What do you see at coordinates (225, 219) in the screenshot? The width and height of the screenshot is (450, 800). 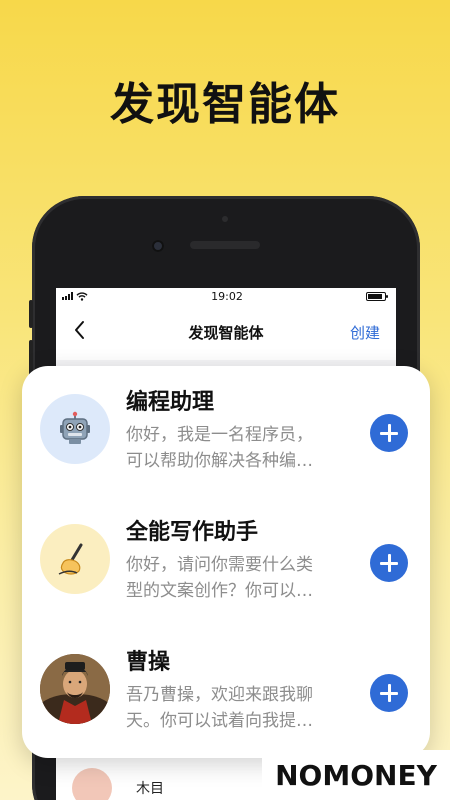 I see `phone-sensor` at bounding box center [225, 219].